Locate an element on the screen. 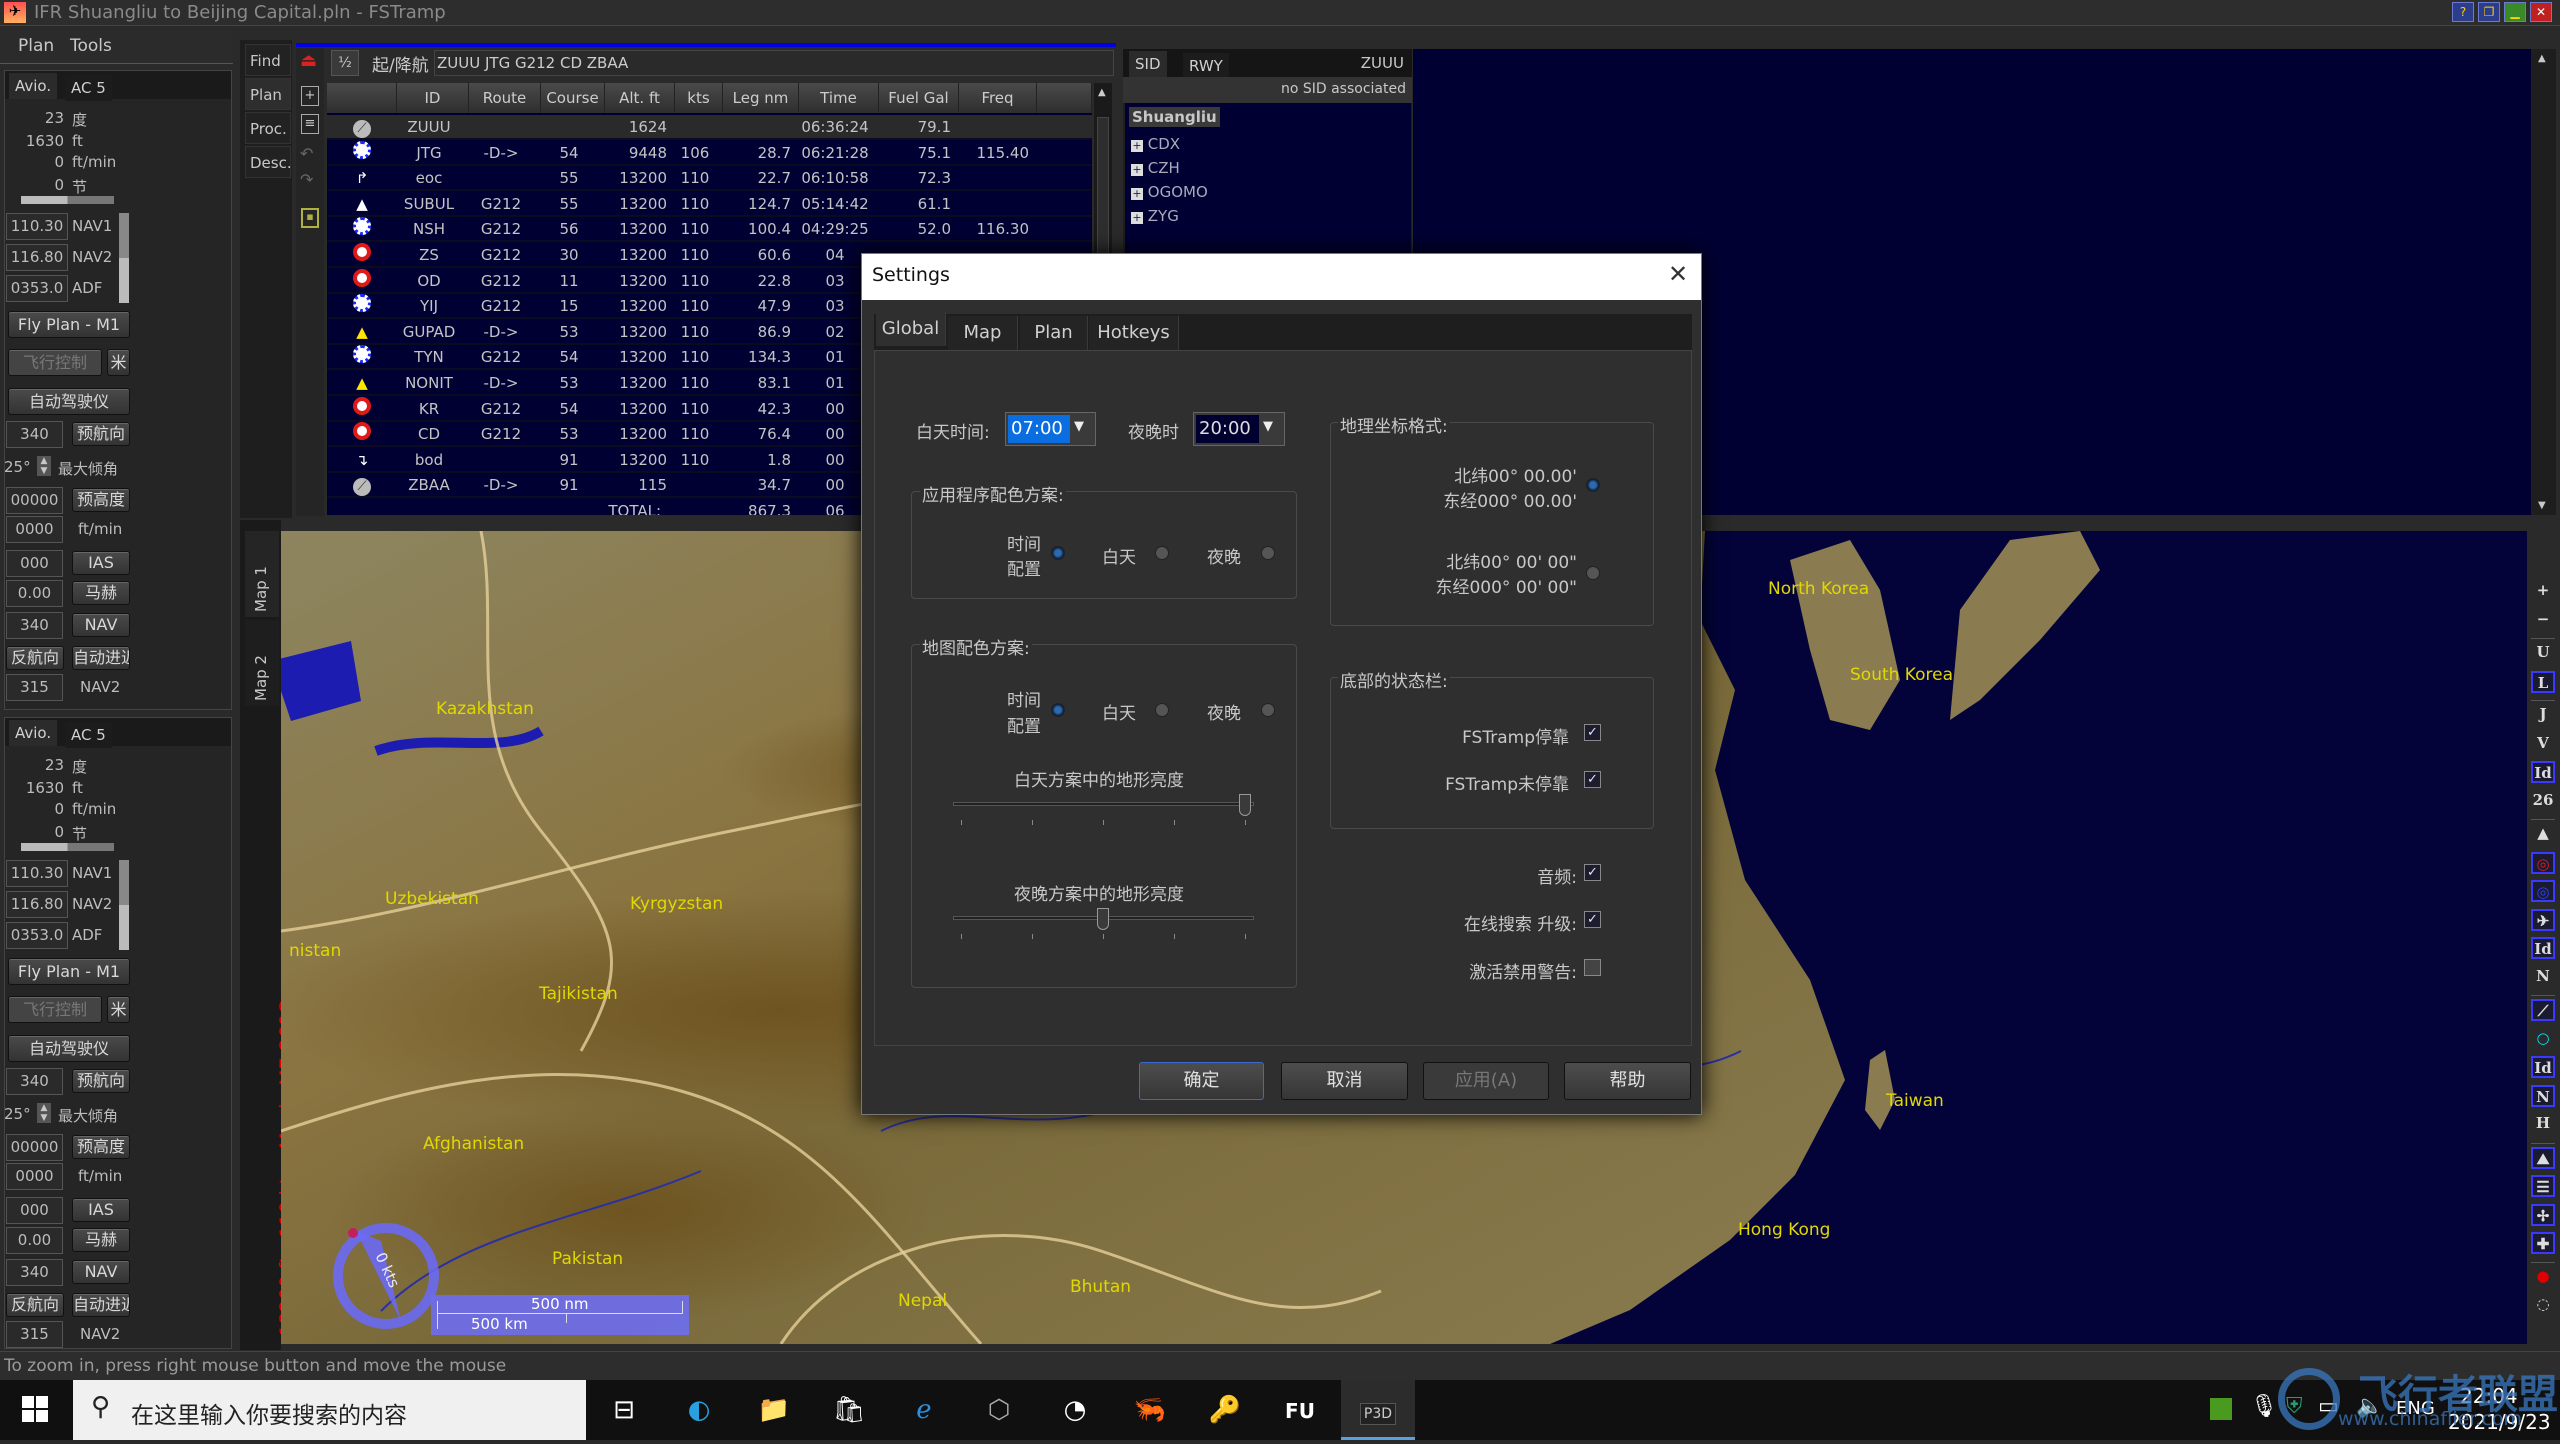 Image resolution: width=2560 pixels, height=1444 pixels. column-header: ID is located at coordinates (433, 98).